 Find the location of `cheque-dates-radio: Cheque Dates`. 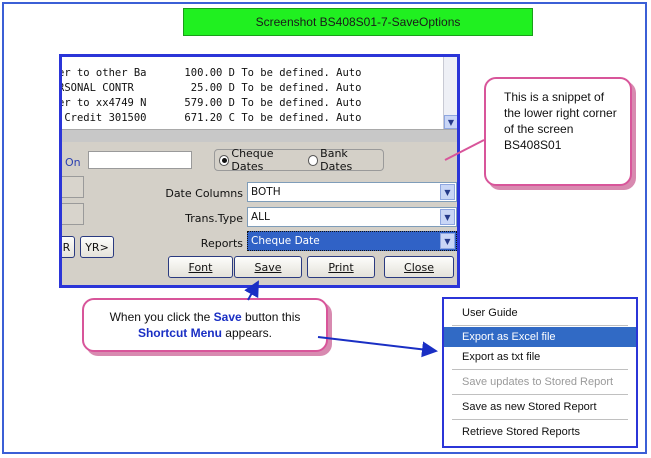

cheque-dates-radio: Cheque Dates is located at coordinates (261, 160).